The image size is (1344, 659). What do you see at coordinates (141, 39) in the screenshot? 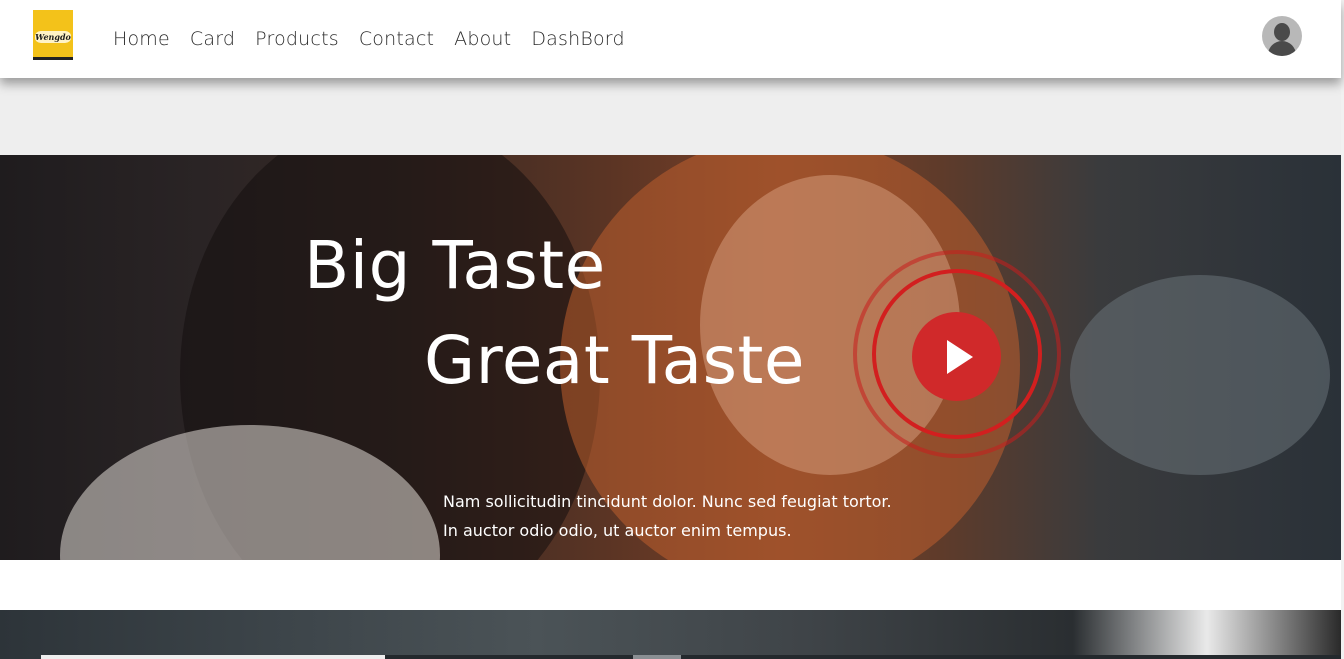
I see `nav-item-home: Home` at bounding box center [141, 39].